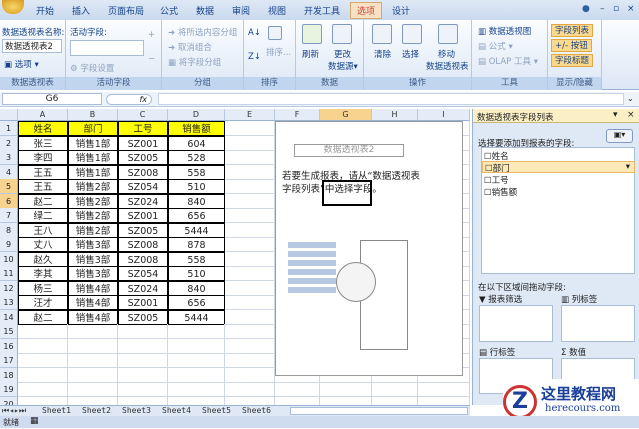 This screenshot has width=639, height=429. I want to click on column-header-E: E, so click(250, 115).